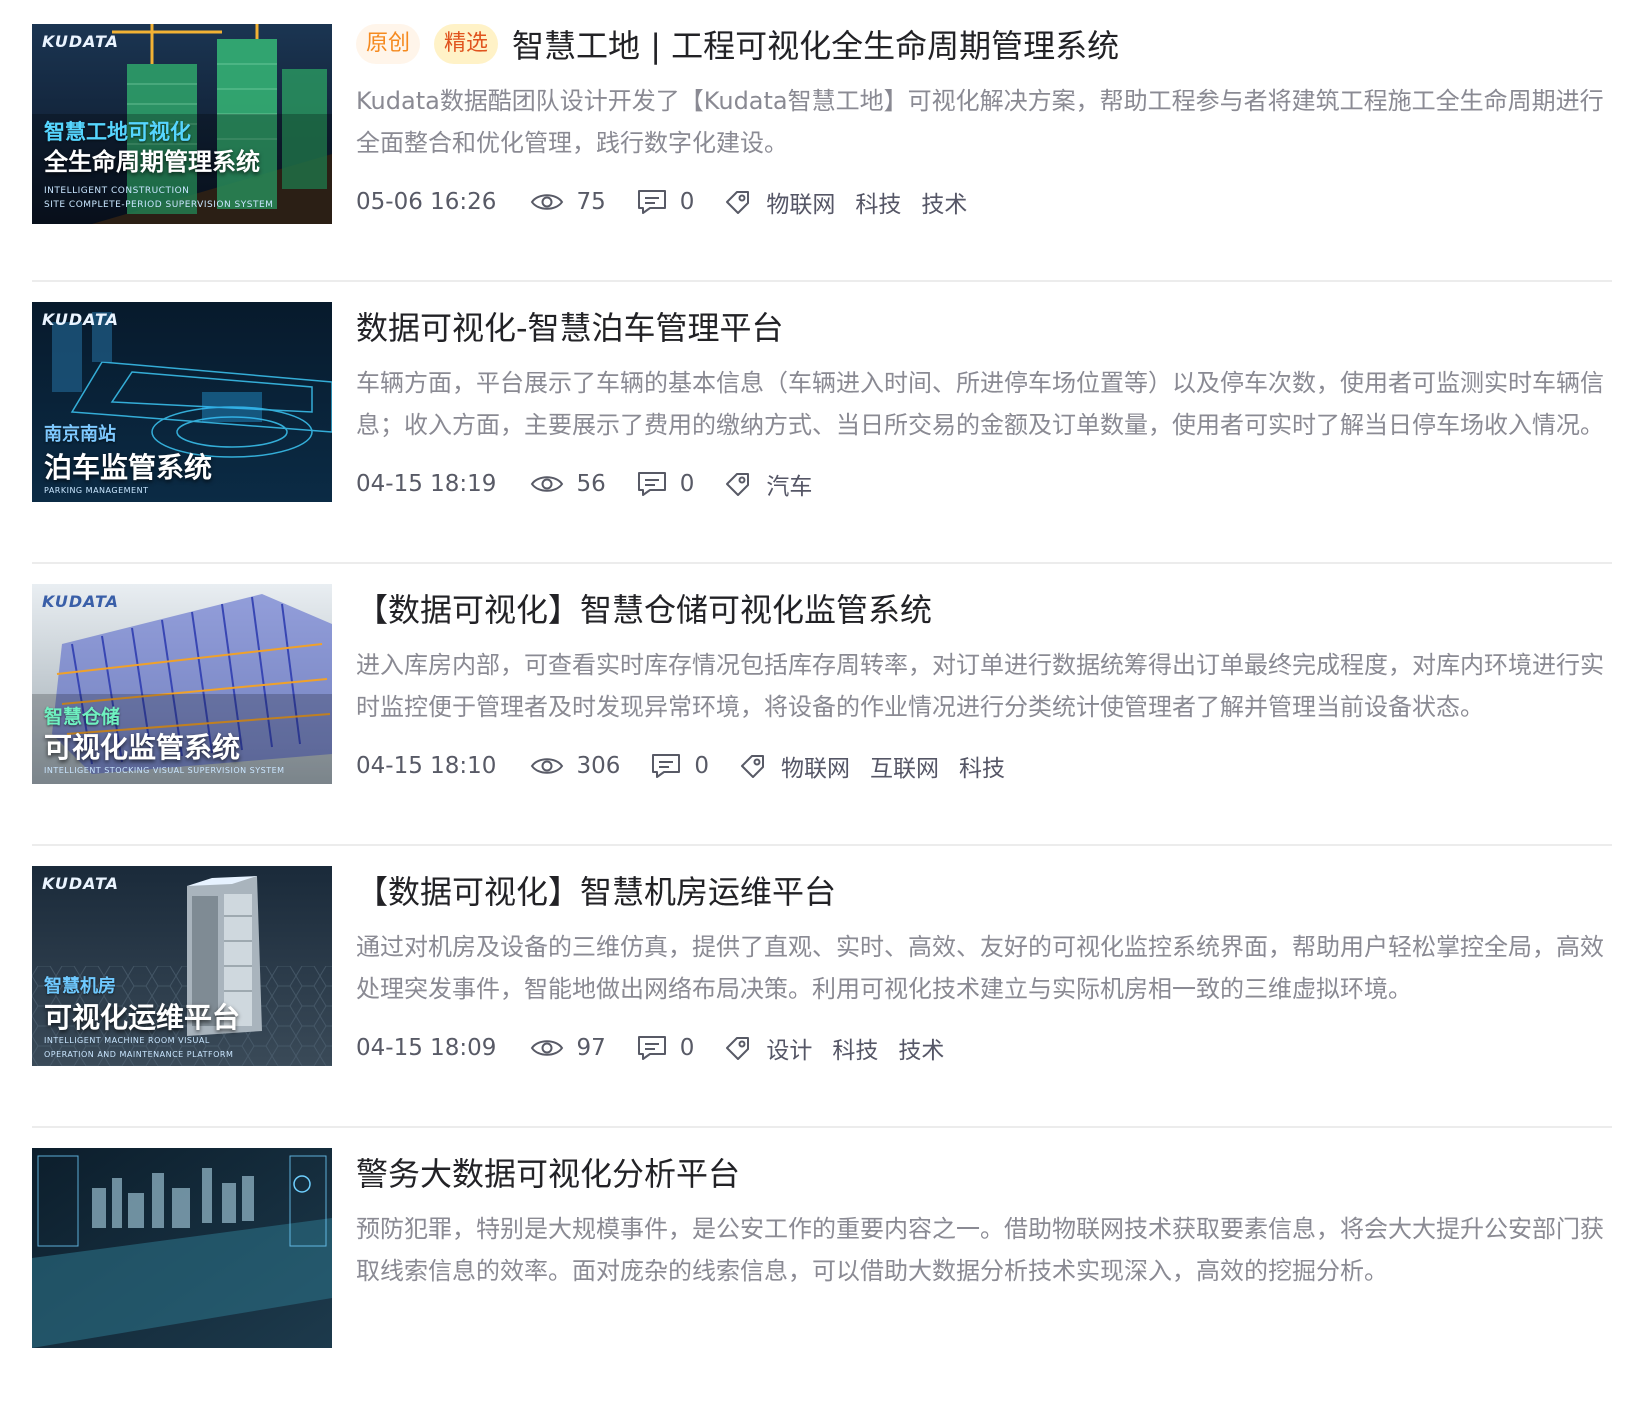 The height and width of the screenshot is (1410, 1634). I want to click on tag-link: 汽车, so click(789, 484).